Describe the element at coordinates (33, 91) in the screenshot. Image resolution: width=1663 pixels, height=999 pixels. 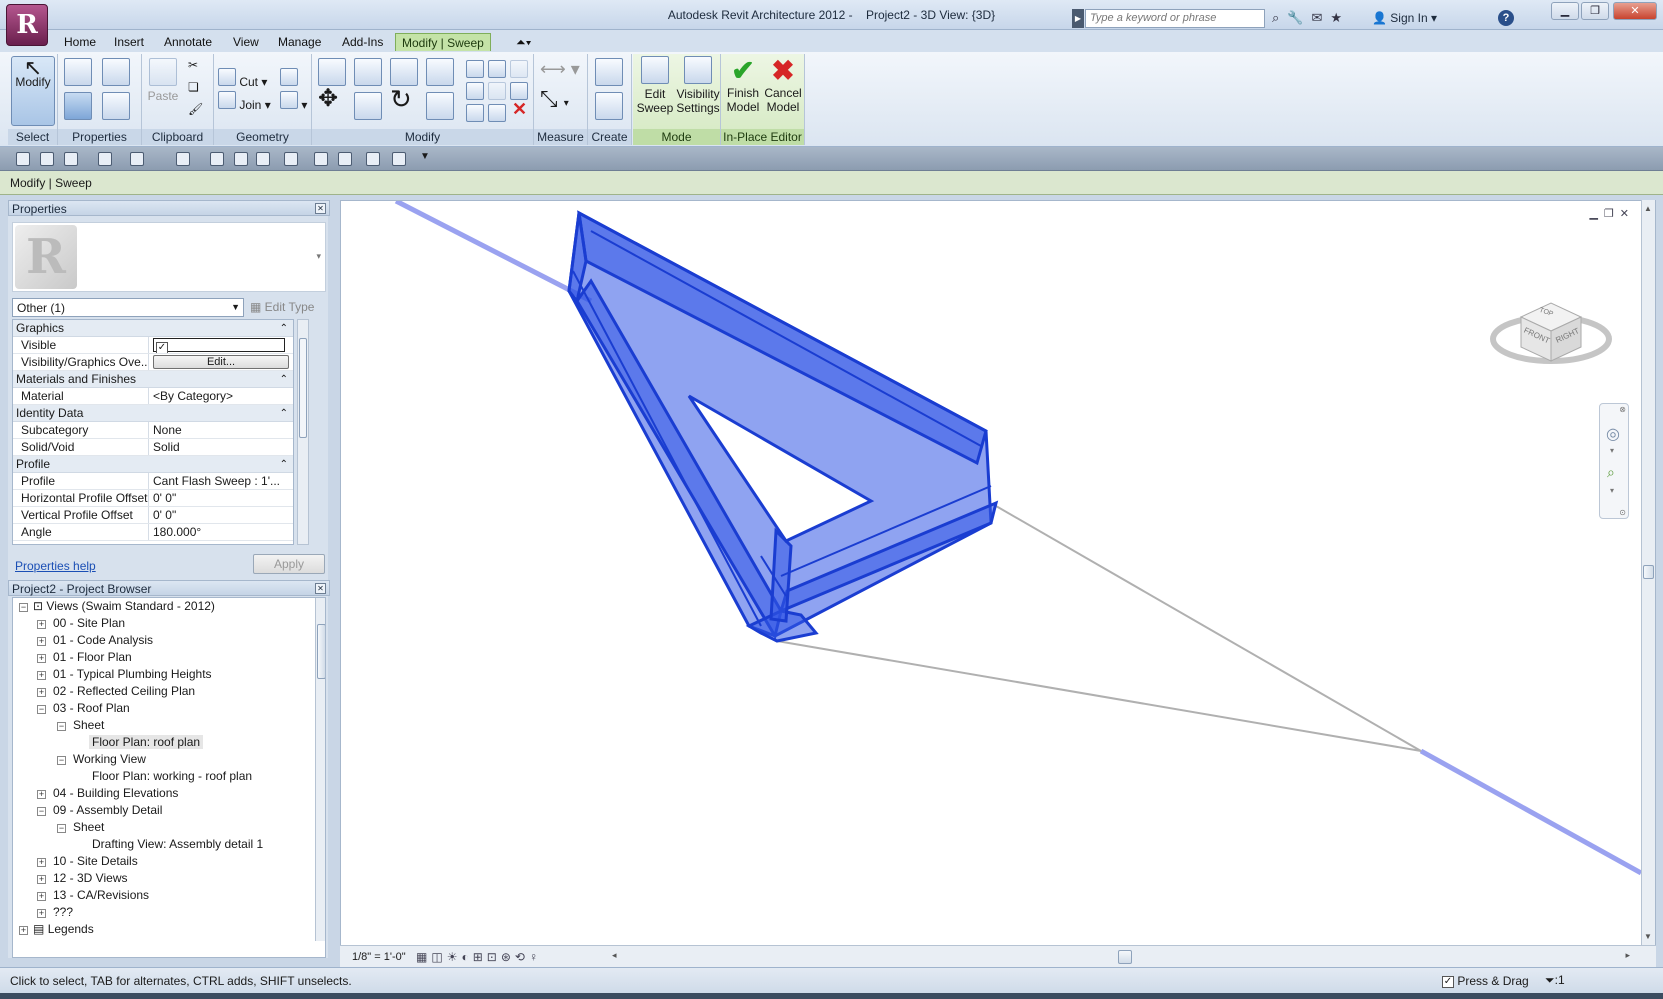
I see `modify-button: ↖ Modify` at that location.